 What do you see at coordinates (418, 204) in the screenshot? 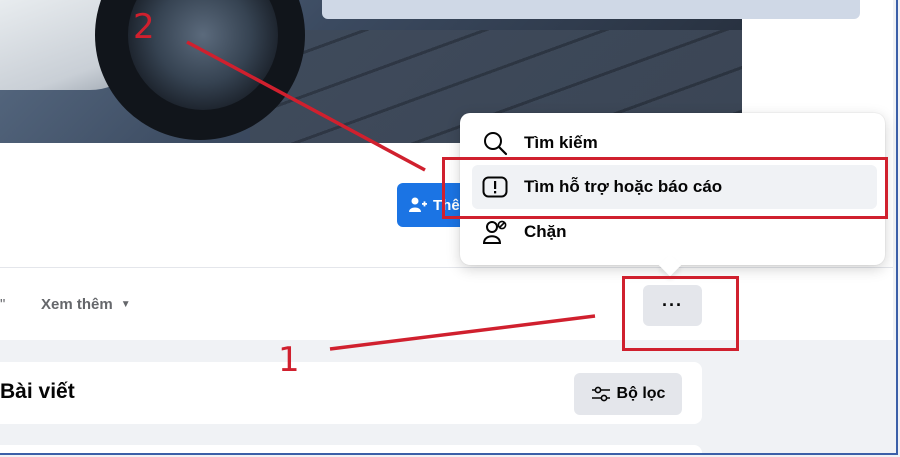
I see `add-friend-icon` at bounding box center [418, 204].